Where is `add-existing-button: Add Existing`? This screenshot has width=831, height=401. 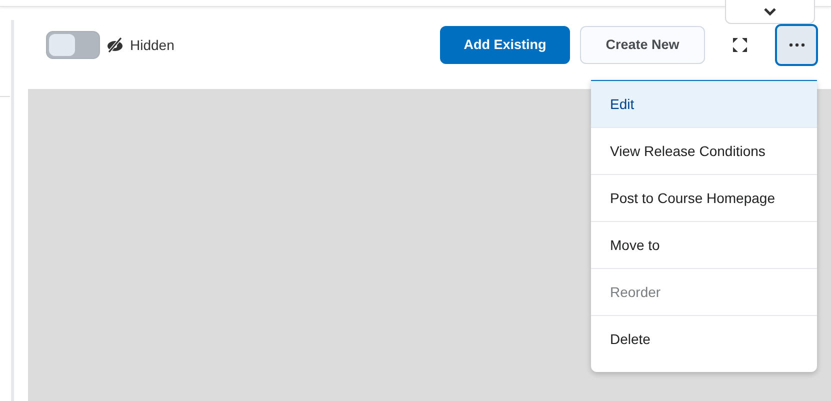 add-existing-button: Add Existing is located at coordinates (505, 45).